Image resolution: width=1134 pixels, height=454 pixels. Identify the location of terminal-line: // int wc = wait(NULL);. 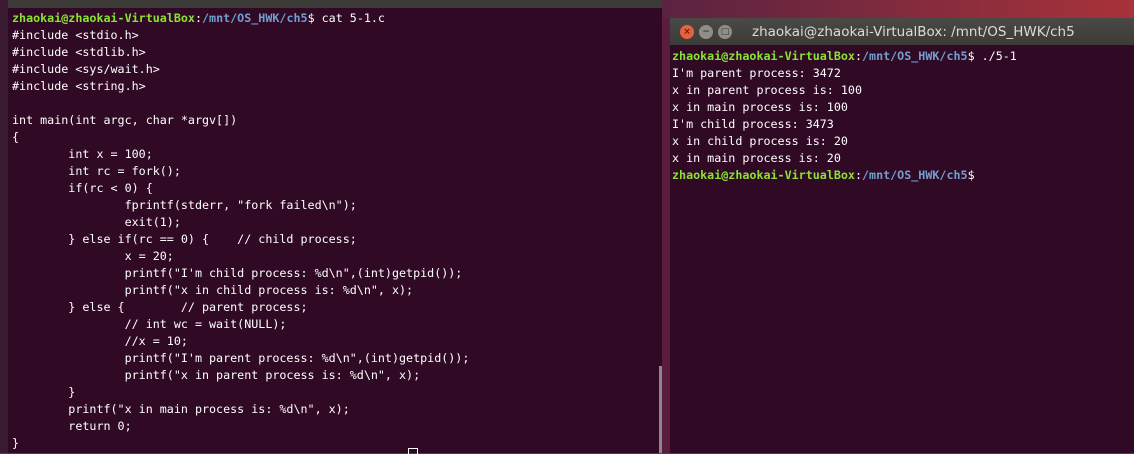
(149, 324).